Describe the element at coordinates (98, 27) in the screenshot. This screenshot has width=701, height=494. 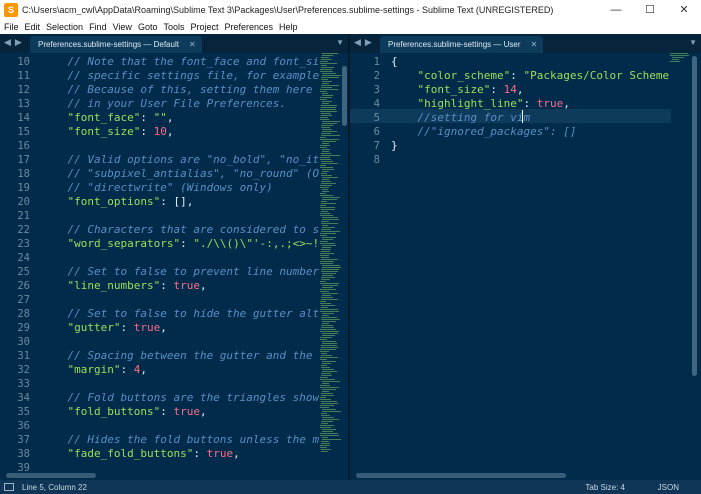
I see `menu-find: Find` at that location.